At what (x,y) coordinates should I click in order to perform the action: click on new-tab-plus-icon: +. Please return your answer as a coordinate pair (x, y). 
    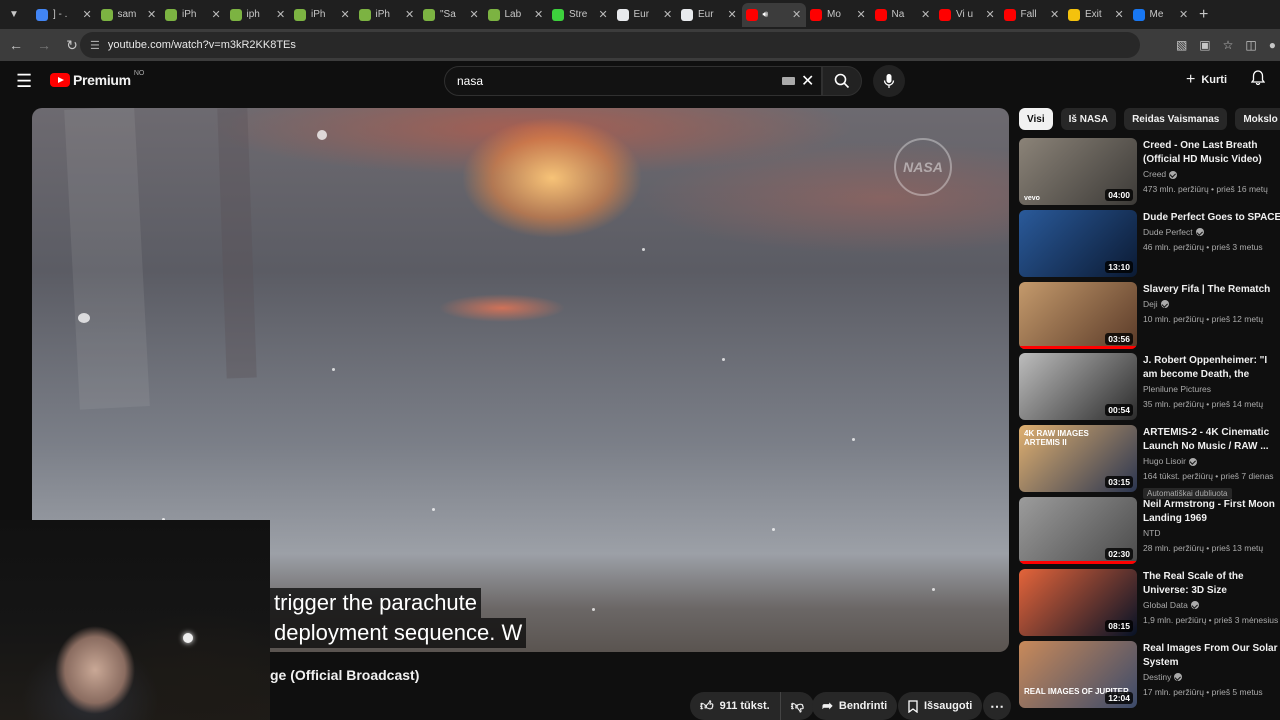
    Looking at the image, I should click on (1203, 15).